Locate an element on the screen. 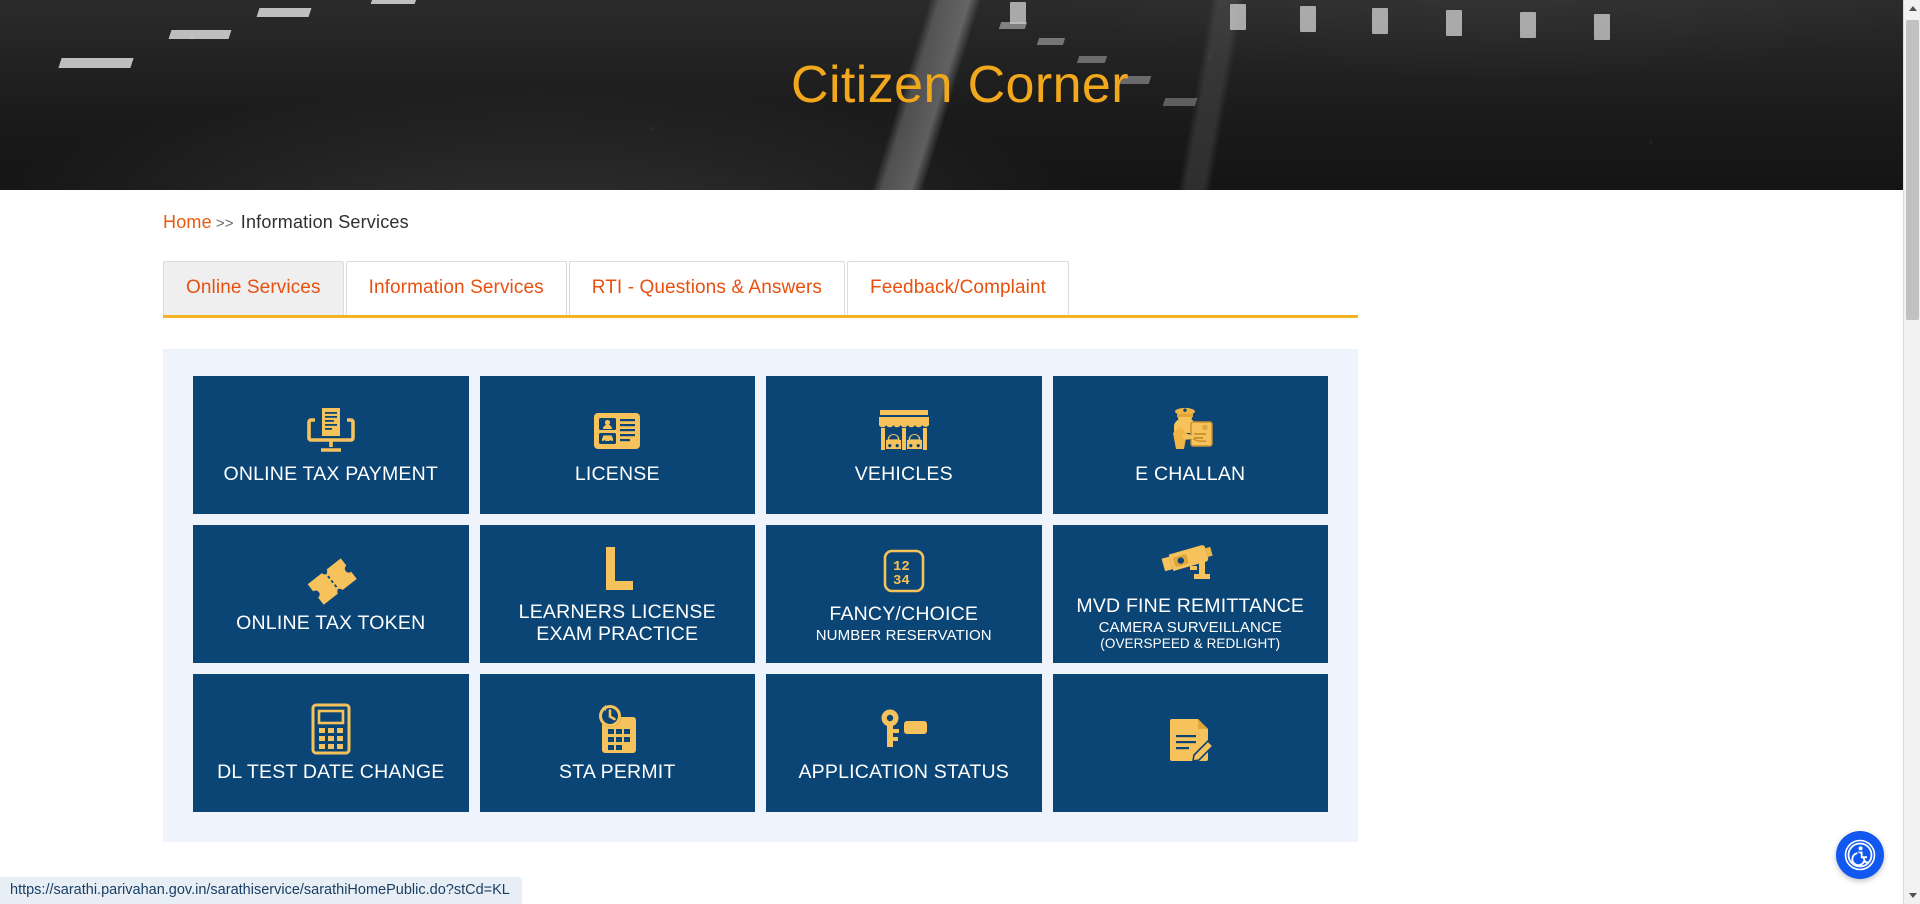  tab-rti-questions-answers: RTI - Questions & Answers is located at coordinates (706, 288).